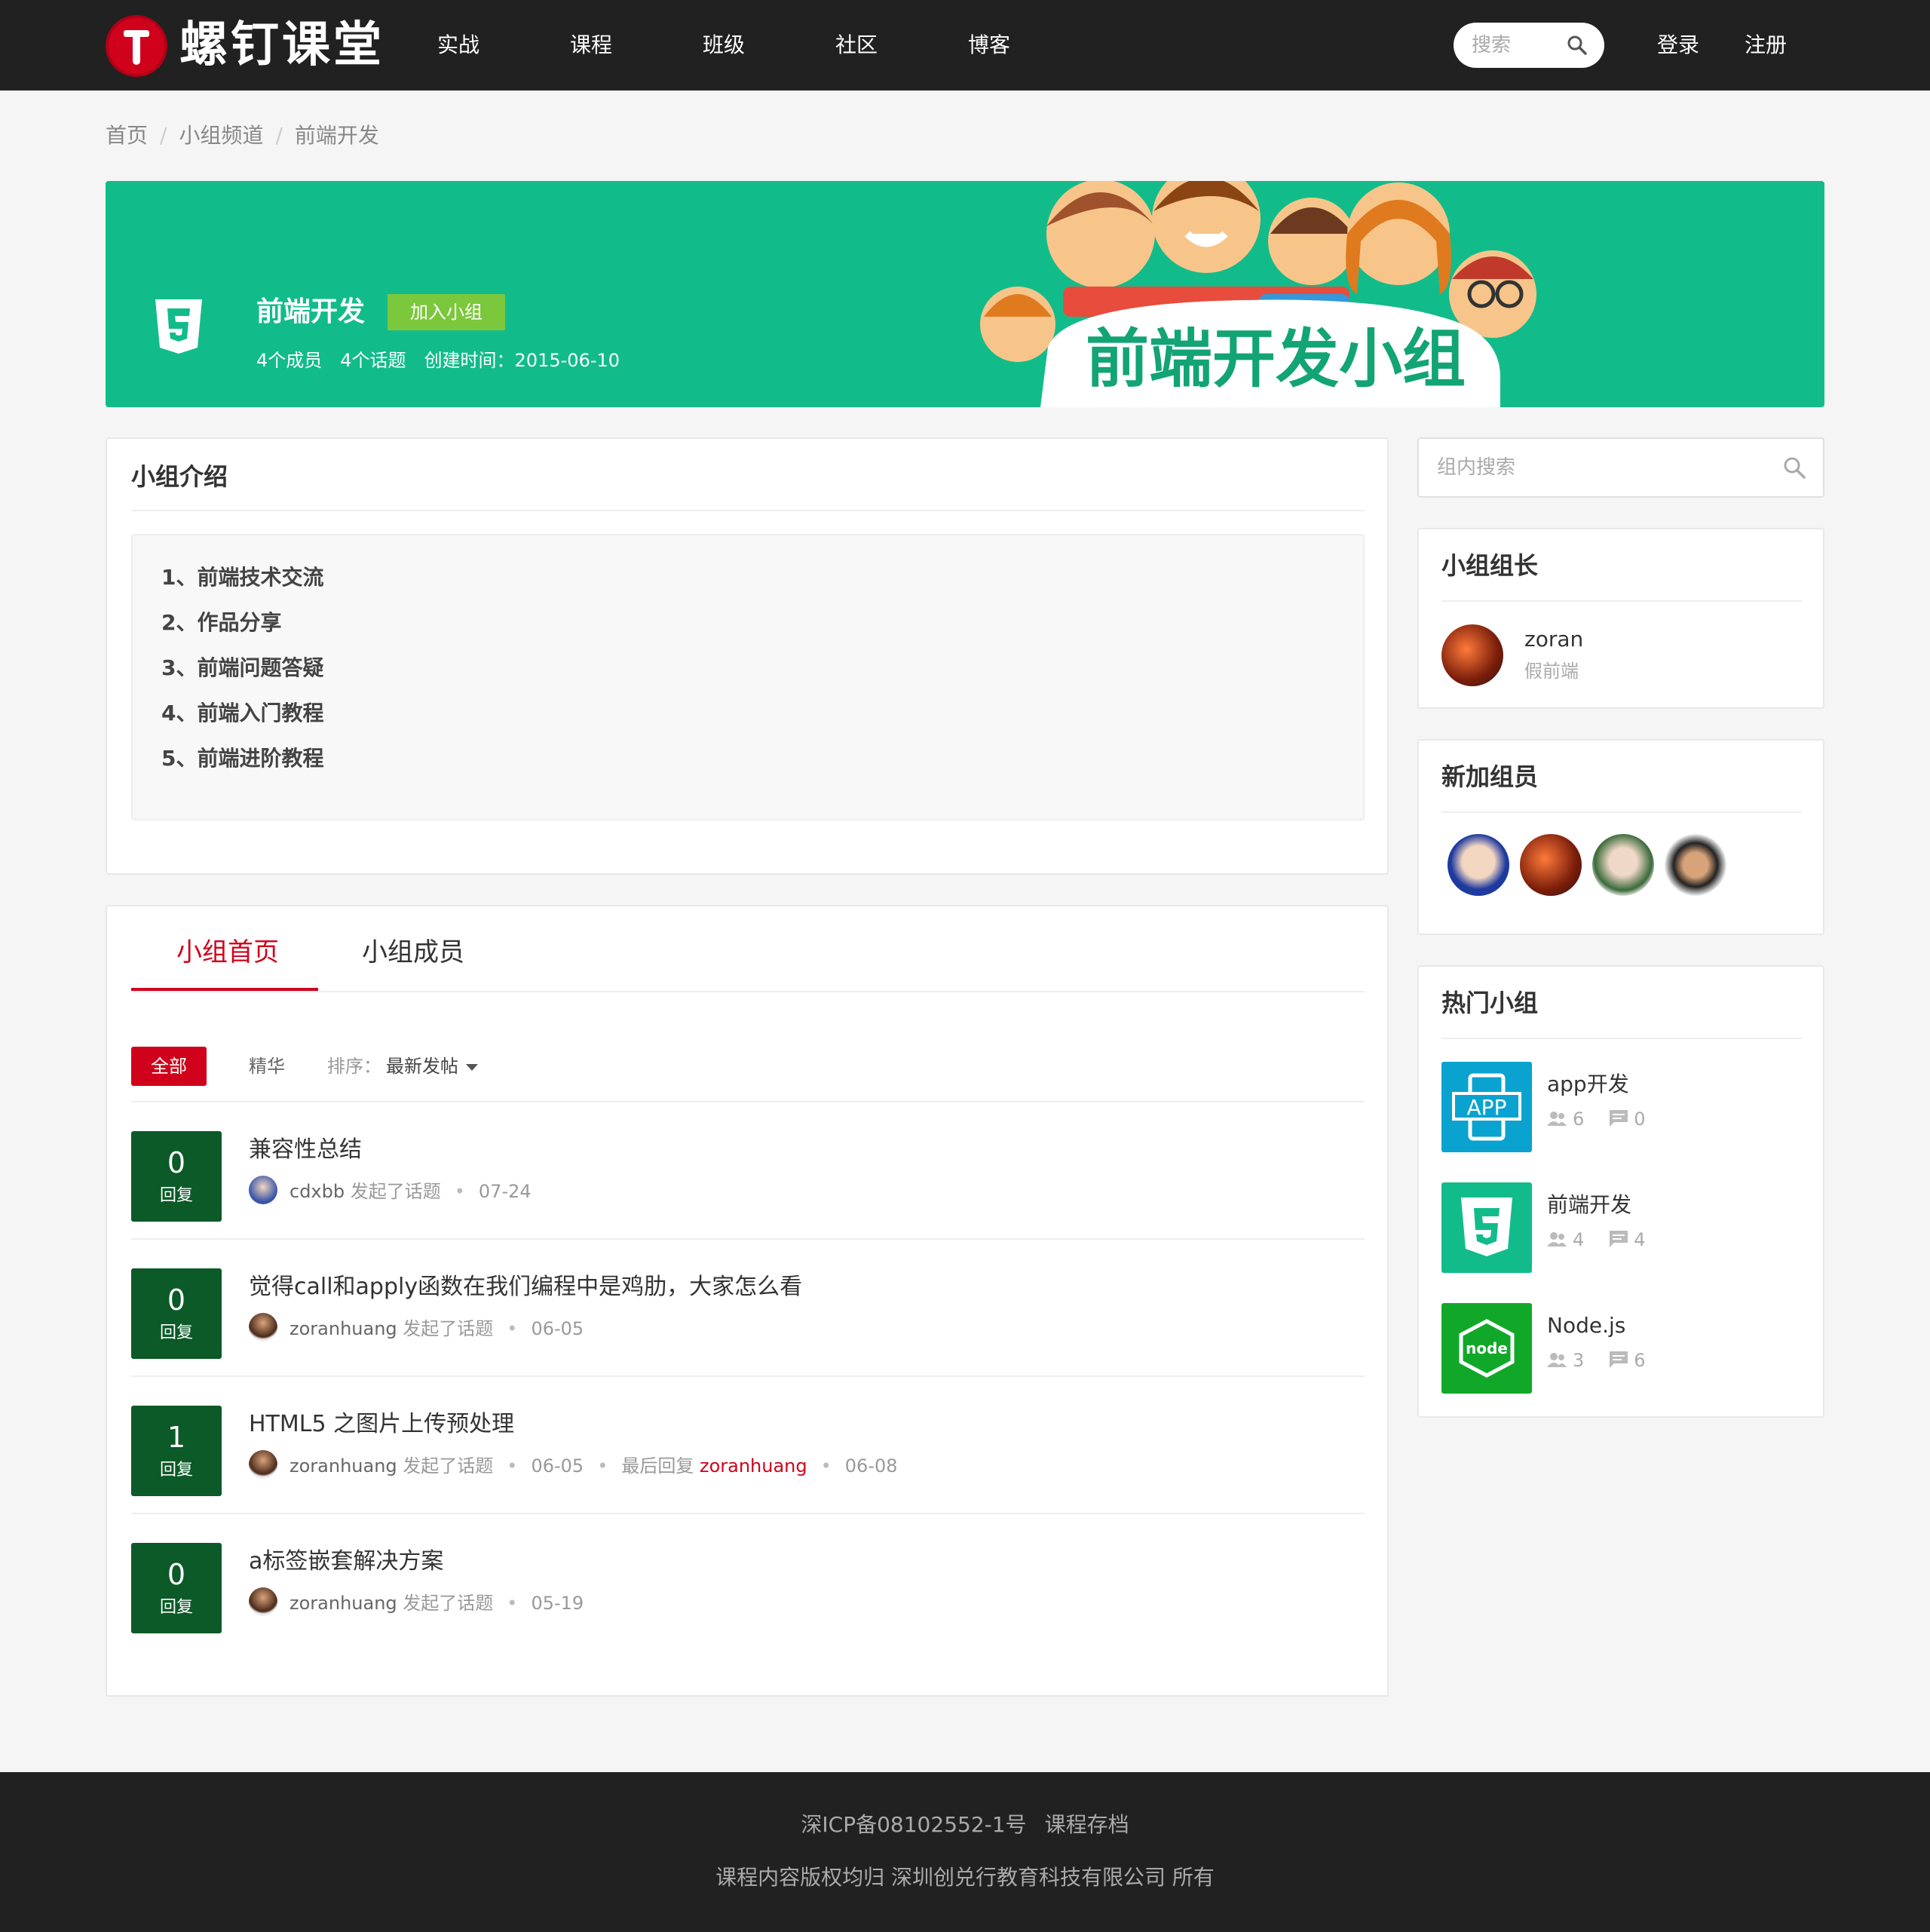 This screenshot has height=1932, width=1930. I want to click on frontend-group-icon, so click(1487, 1227).